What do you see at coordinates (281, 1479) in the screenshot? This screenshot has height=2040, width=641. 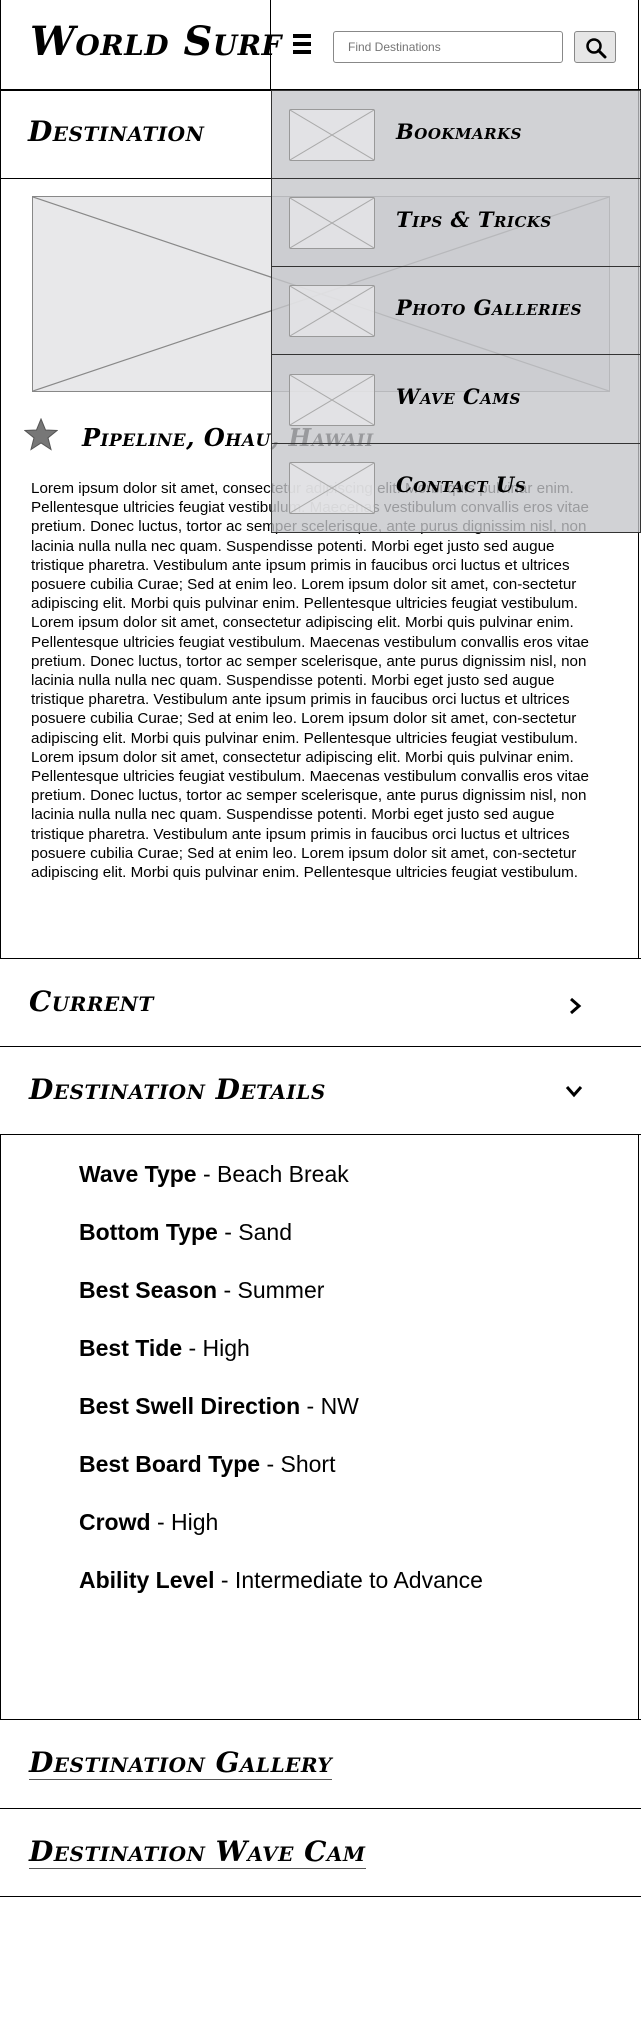 I see `detail-best-board-type: Best Board Type - Short` at bounding box center [281, 1479].